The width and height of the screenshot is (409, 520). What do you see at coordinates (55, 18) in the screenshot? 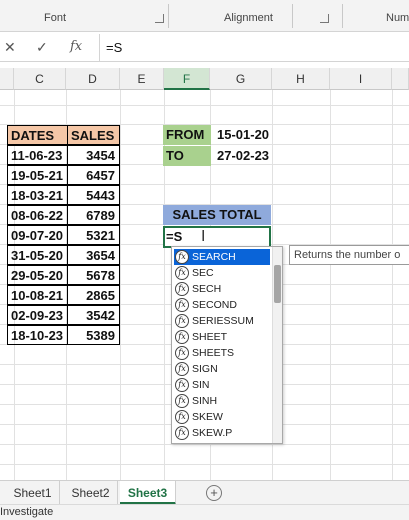
I see `ribbon-group-font: Font` at bounding box center [55, 18].